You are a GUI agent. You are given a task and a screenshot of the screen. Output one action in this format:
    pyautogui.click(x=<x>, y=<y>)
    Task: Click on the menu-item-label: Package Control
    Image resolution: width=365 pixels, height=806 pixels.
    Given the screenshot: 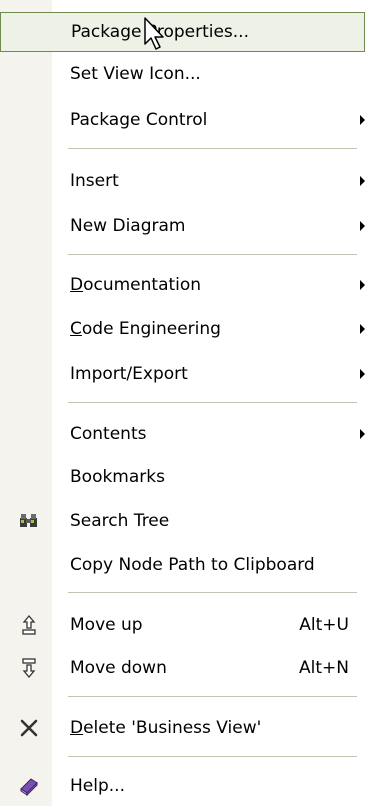 What is the action you would take?
    pyautogui.click(x=139, y=120)
    